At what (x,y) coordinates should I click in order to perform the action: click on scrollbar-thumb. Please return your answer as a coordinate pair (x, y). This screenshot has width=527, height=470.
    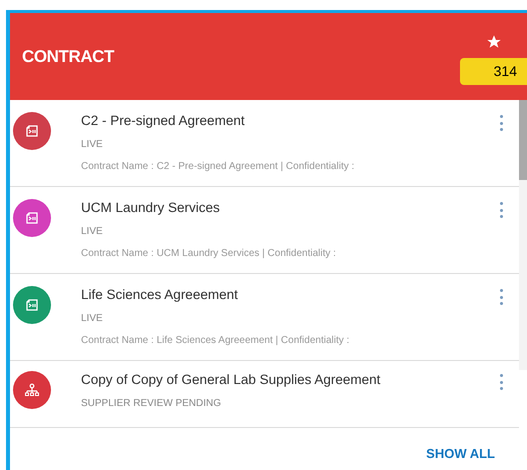
    Looking at the image, I should click on (523, 140).